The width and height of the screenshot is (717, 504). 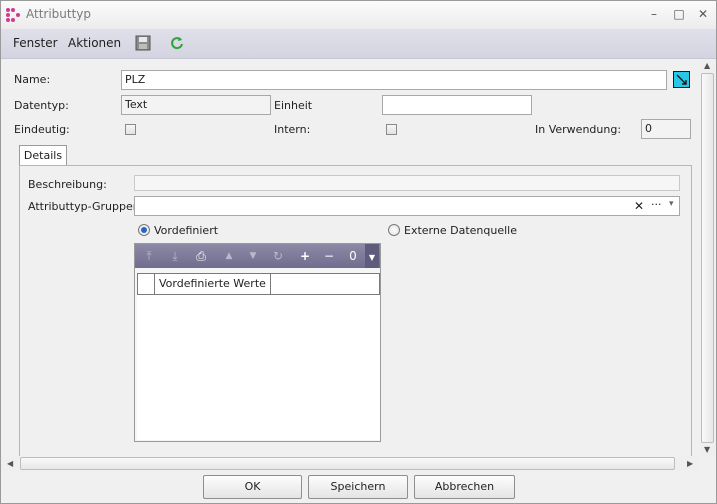 I want to click on title-bar: Attributtyp – □ ✕, so click(x=358, y=15).